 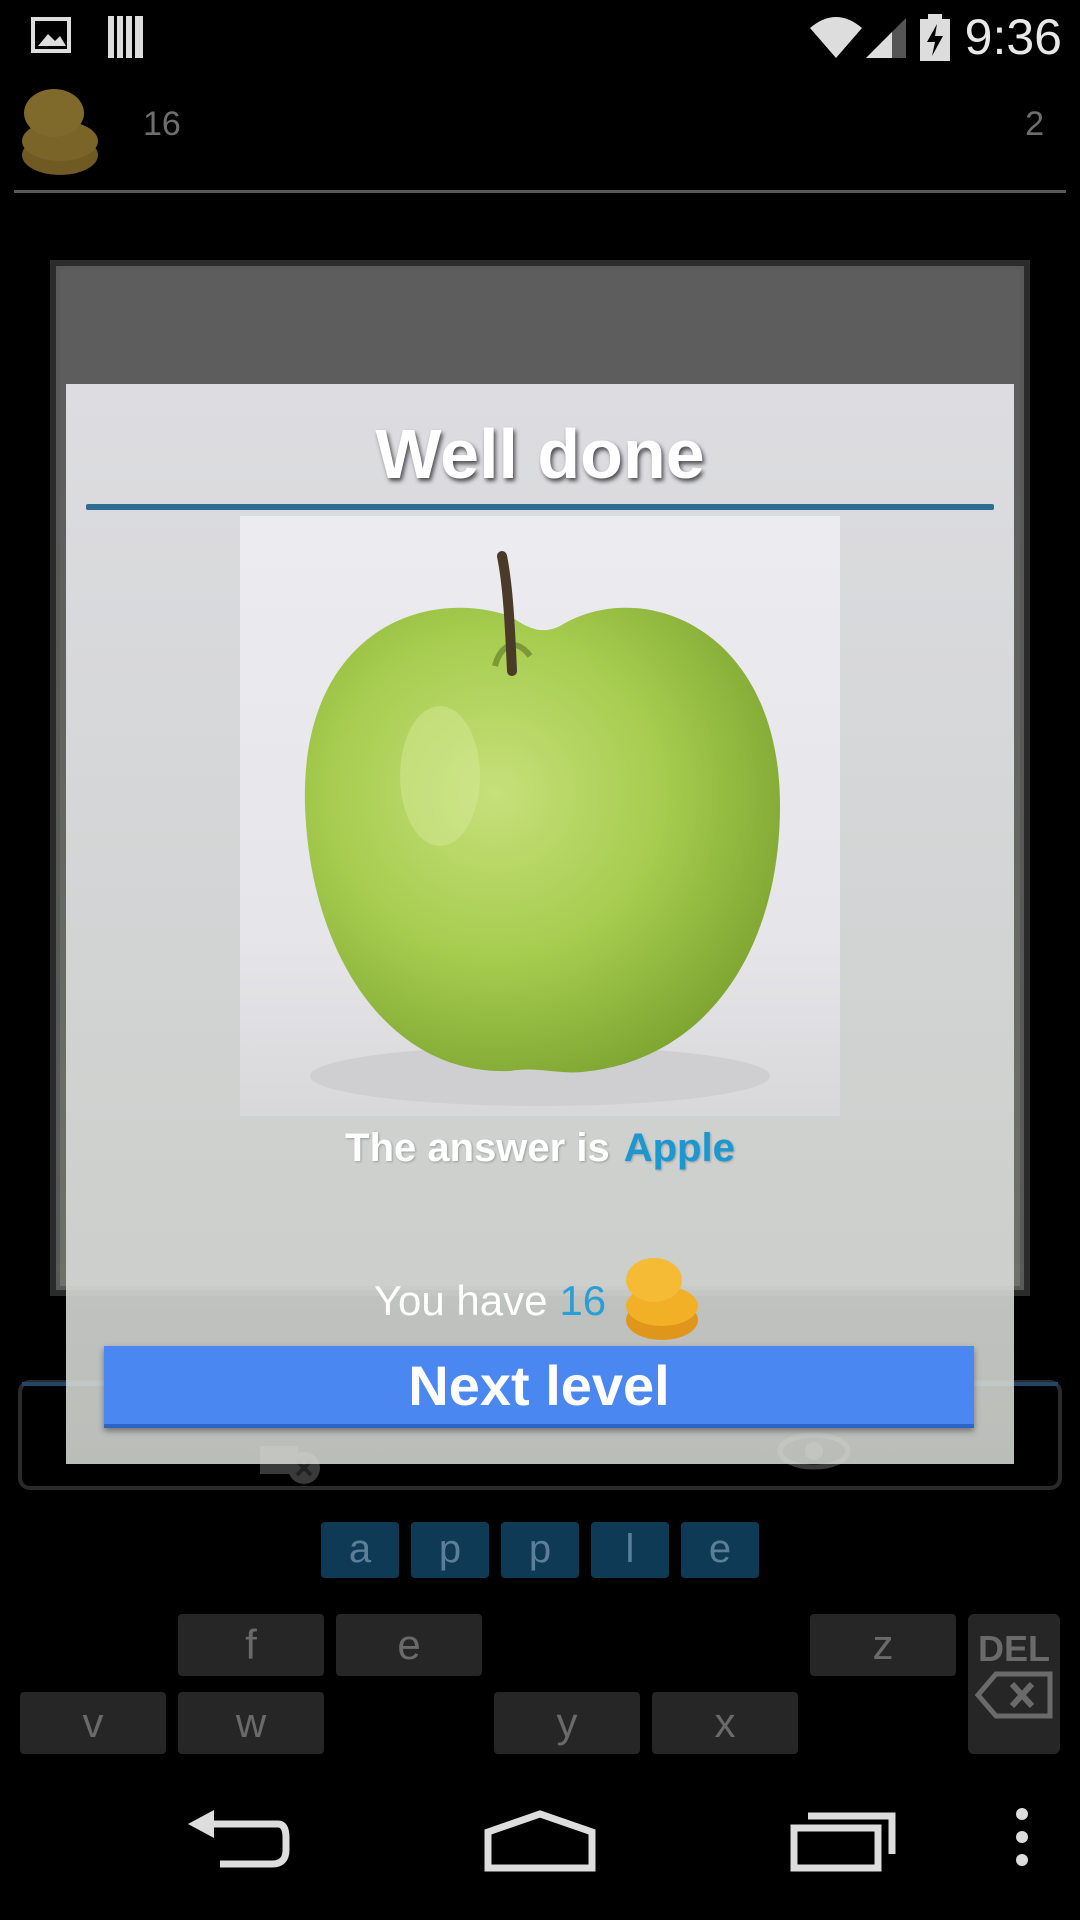 I want to click on key: x, so click(x=725, y=1723).